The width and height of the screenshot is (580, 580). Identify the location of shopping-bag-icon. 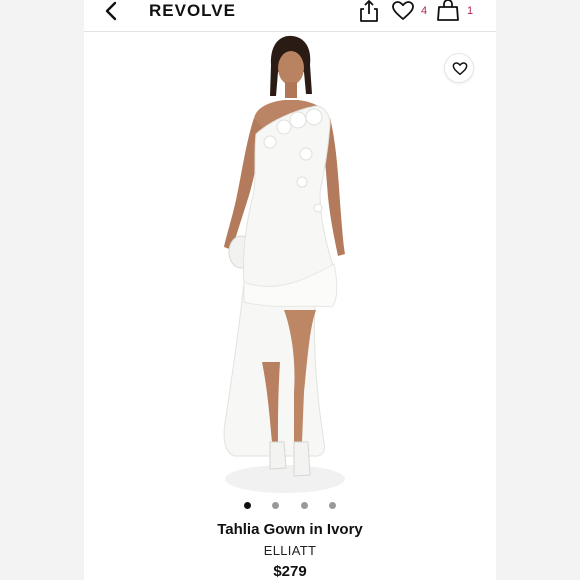
(448, 10).